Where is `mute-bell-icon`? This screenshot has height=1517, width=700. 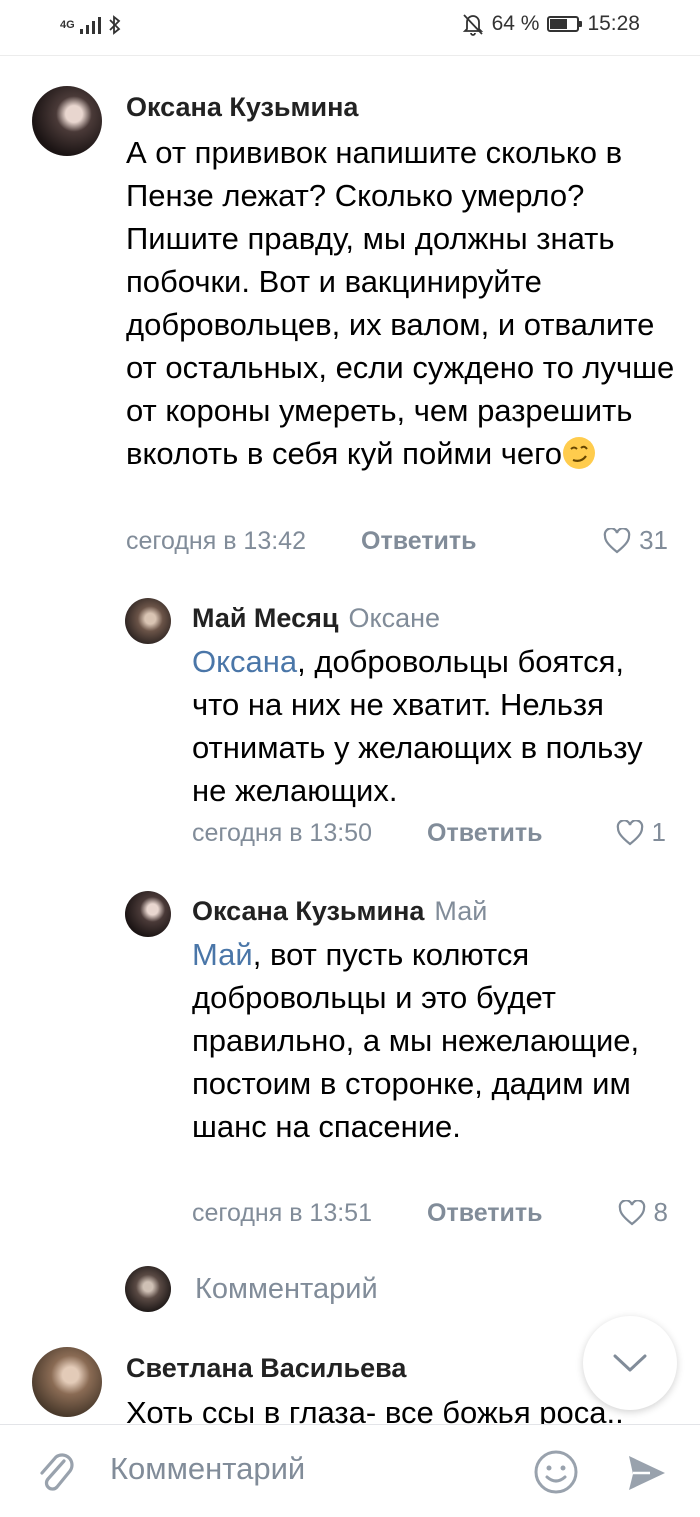
mute-bell-icon is located at coordinates (472, 25).